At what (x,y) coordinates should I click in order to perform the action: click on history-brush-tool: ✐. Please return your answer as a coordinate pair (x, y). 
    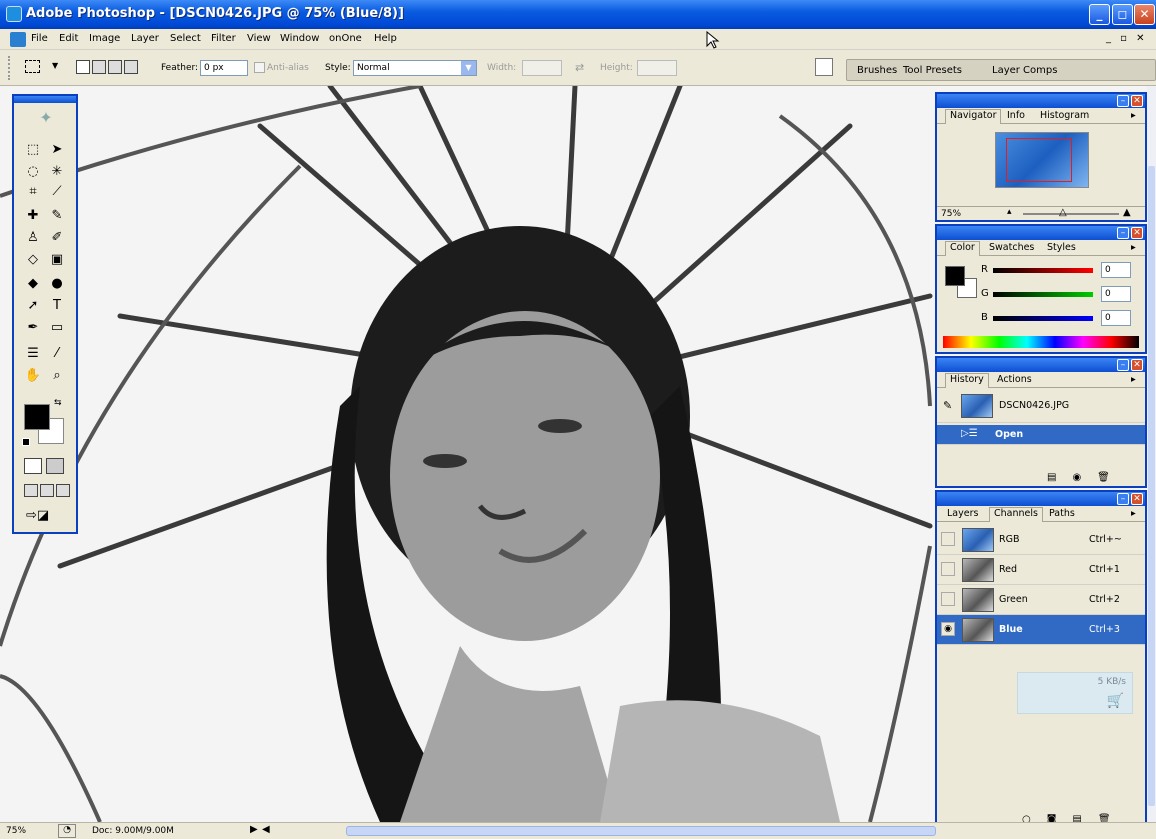
    Looking at the image, I should click on (57, 238).